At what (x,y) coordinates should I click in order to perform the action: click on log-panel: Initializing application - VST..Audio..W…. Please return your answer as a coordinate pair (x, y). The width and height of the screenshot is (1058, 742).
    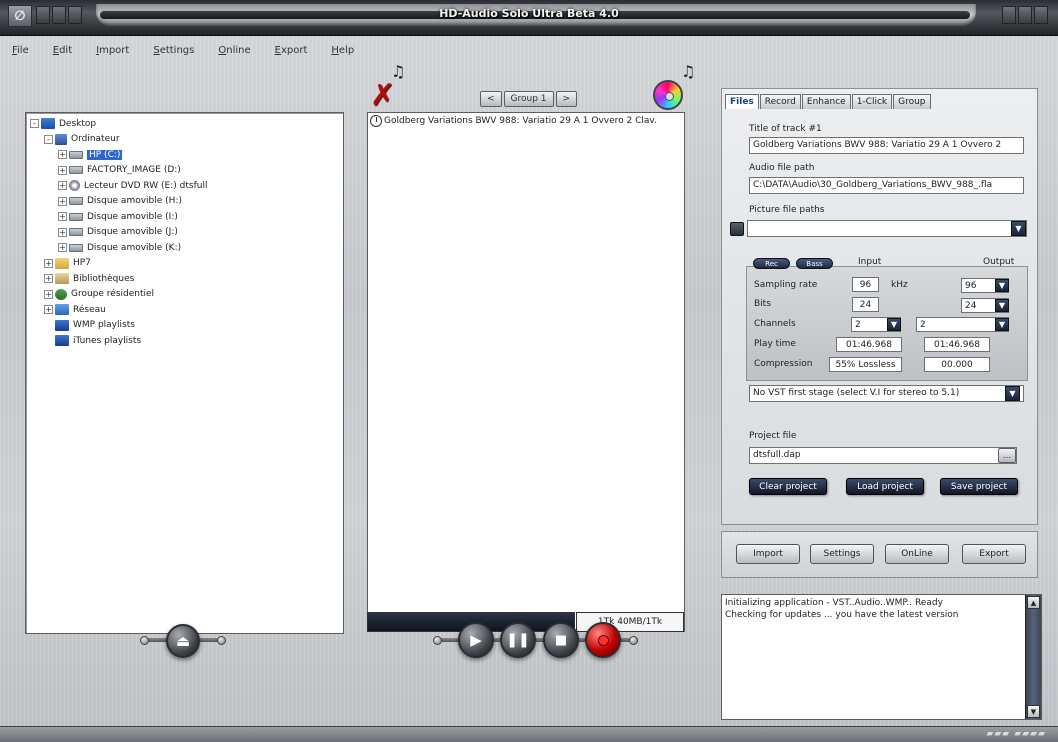
    Looking at the image, I should click on (881, 657).